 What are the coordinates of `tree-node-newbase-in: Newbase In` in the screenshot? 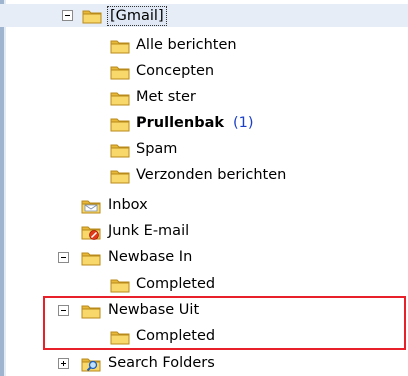 It's located at (204, 257).